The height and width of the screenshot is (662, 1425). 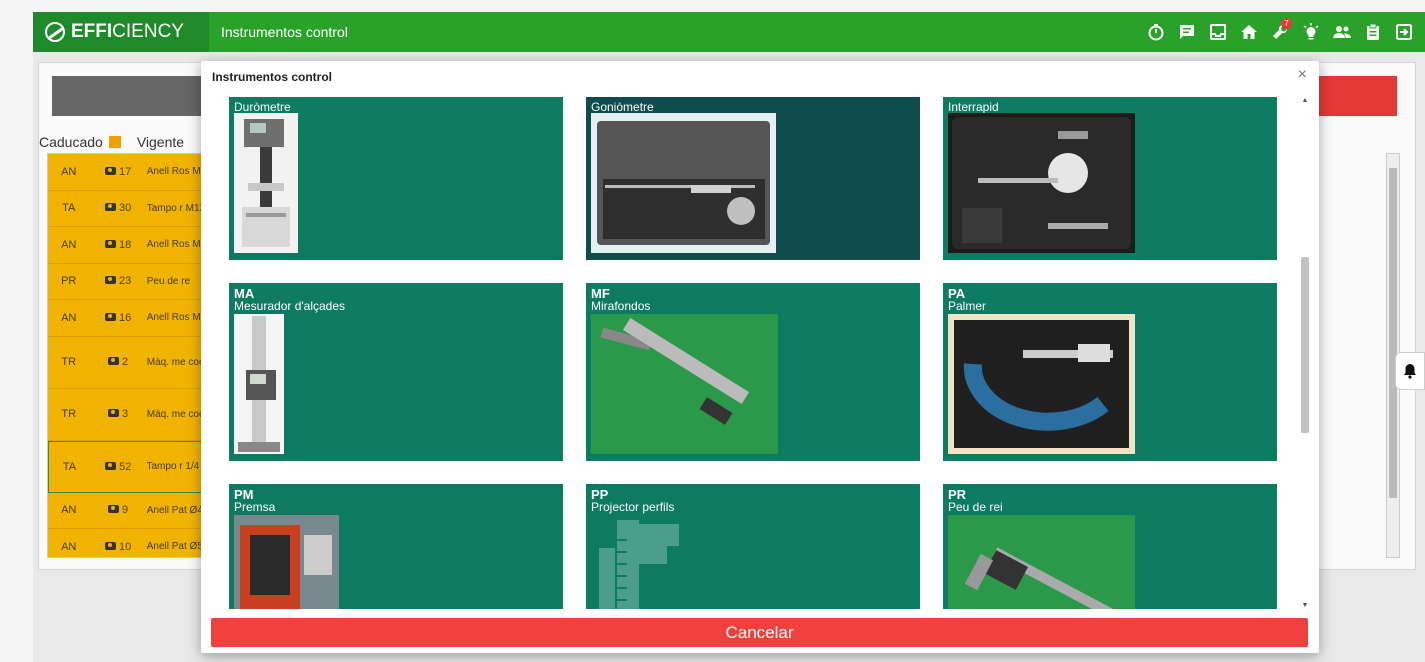 I want to click on card-name: Mesurador d'alçades, so click(x=290, y=306).